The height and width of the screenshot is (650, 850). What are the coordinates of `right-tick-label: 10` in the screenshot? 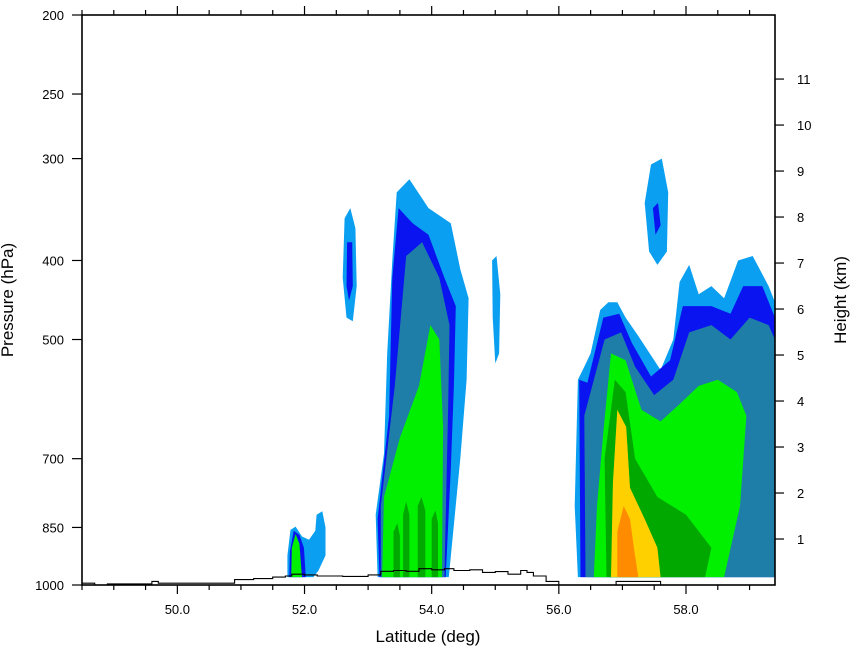 It's located at (804, 125).